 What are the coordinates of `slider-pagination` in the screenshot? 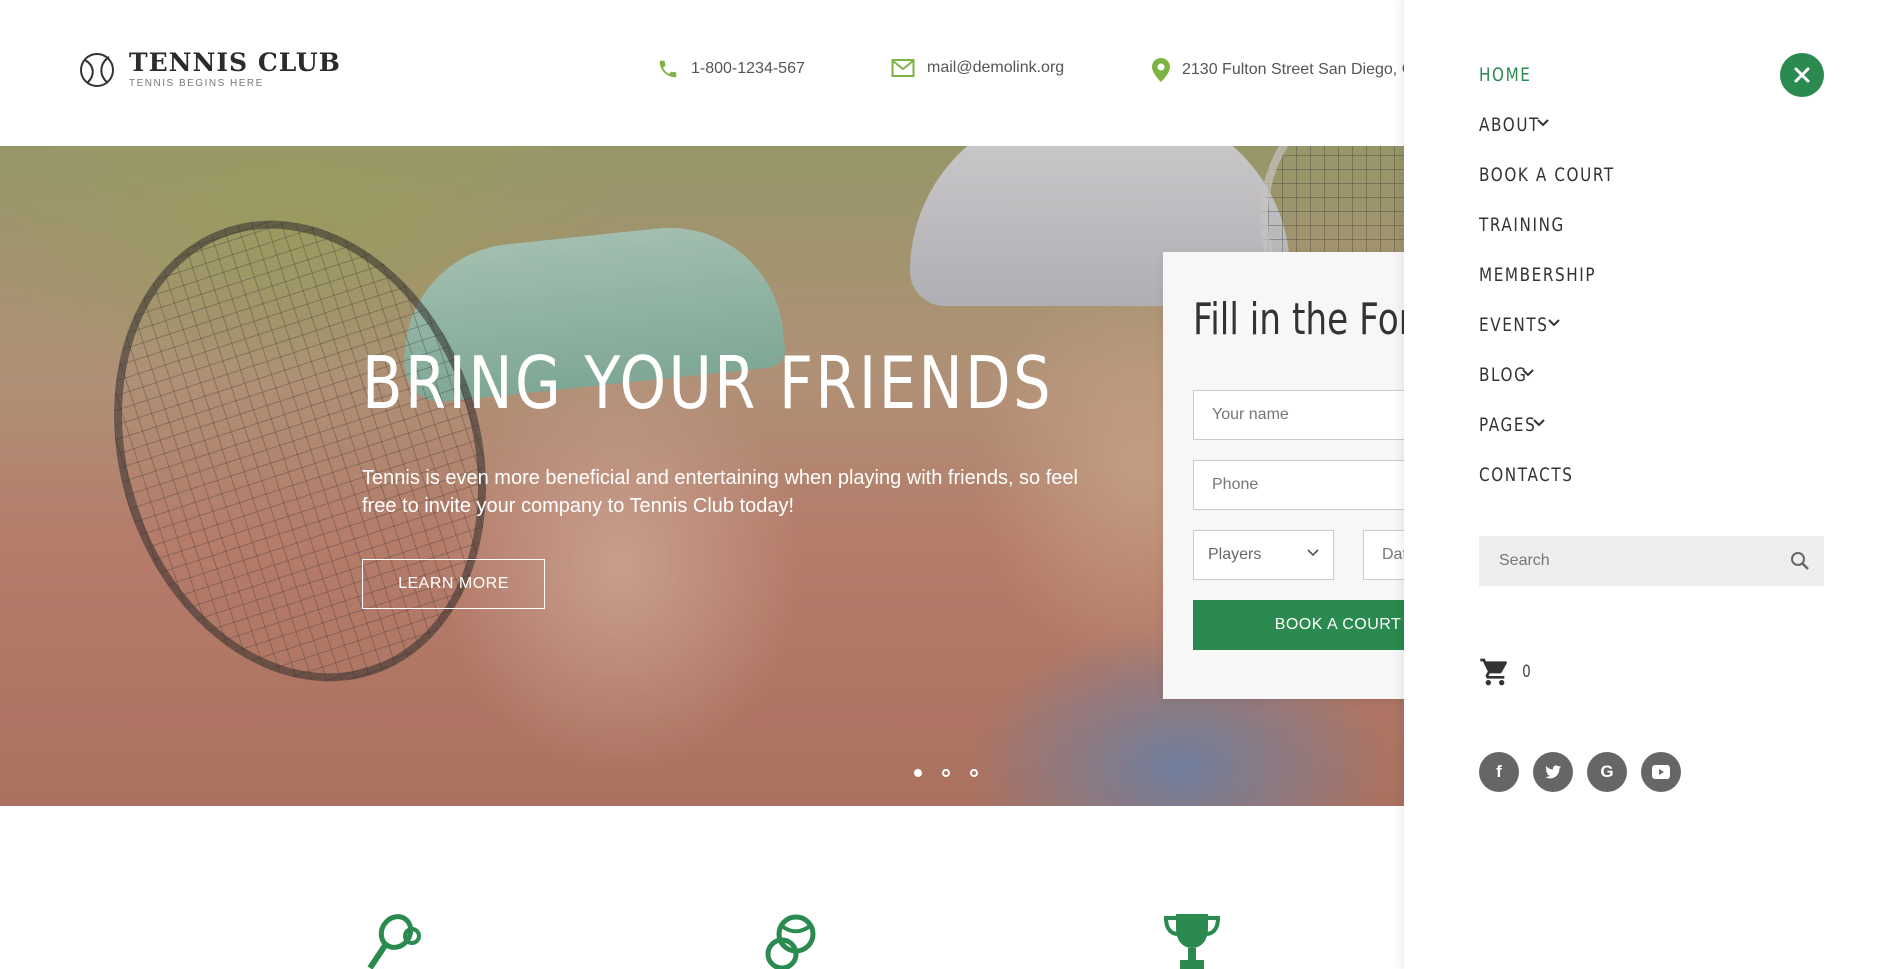 It's located at (946, 773).